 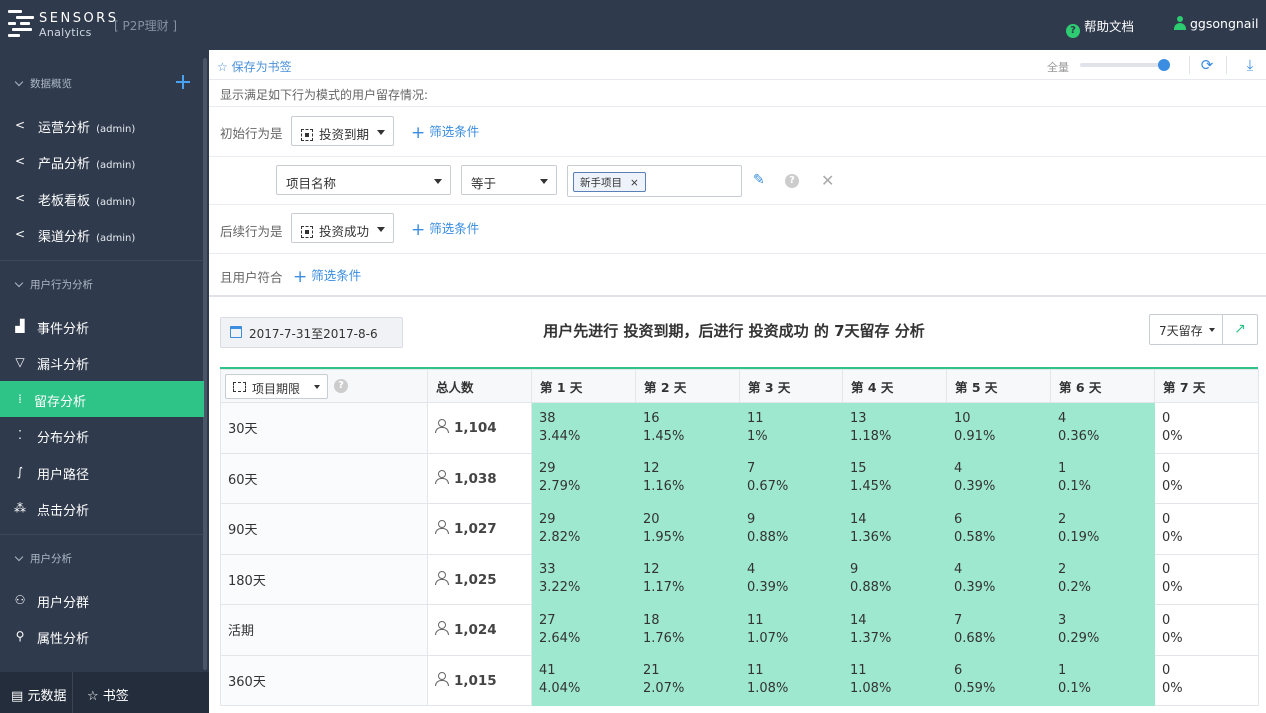 I want to click on sidebar-item-dashboard: < 老板看板 (admin), so click(x=102, y=198).